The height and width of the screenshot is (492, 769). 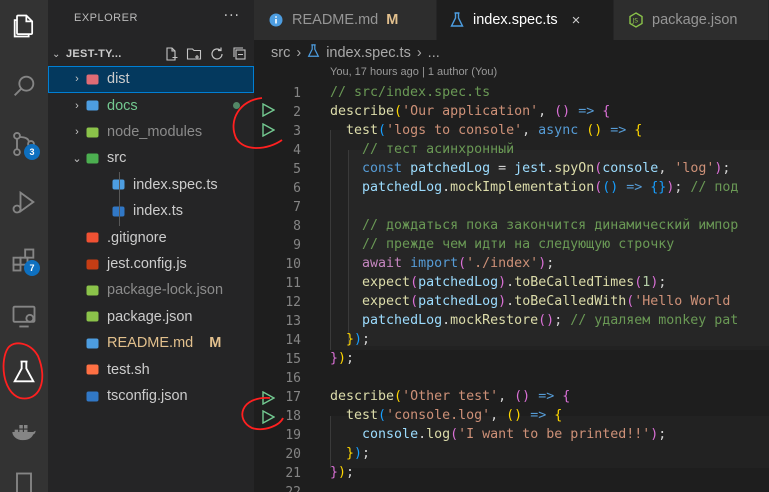 I want to click on codelens-blame: You, 17 hours ago | 1 author (You), so click(x=413, y=72).